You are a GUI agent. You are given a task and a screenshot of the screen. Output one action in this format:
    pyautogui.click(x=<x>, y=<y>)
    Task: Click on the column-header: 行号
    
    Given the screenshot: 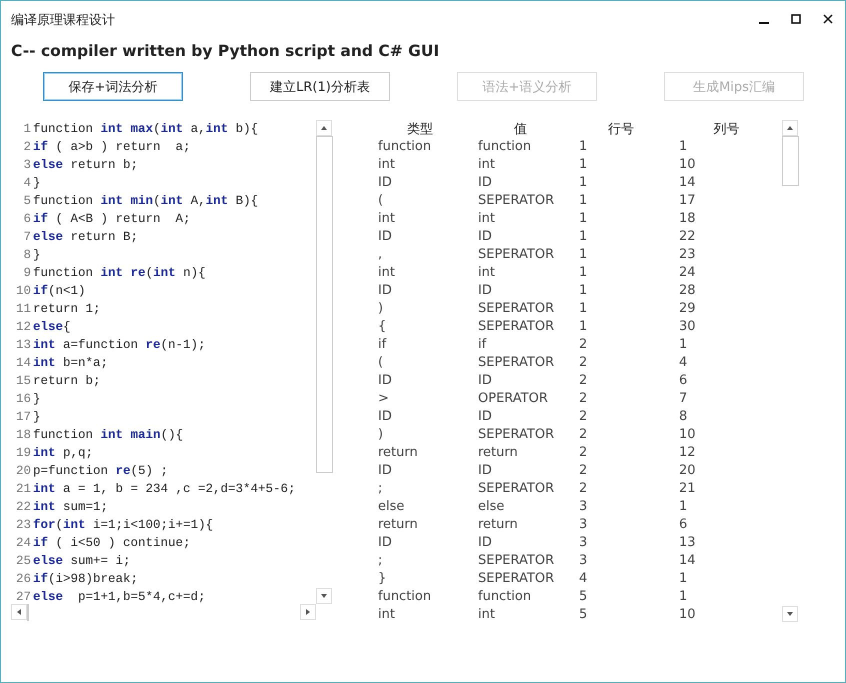 What is the action you would take?
    pyautogui.click(x=621, y=130)
    